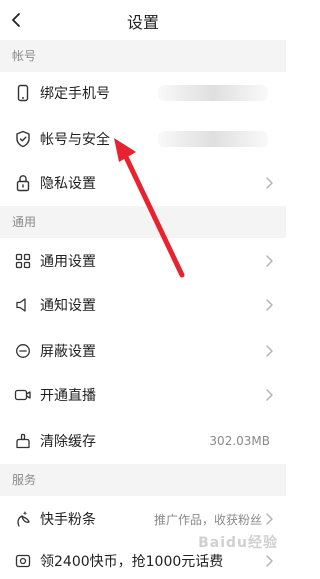 Image resolution: width=320 pixels, height=579 pixels. I want to click on row-block-settings: 屏蔽设置, so click(143, 351).